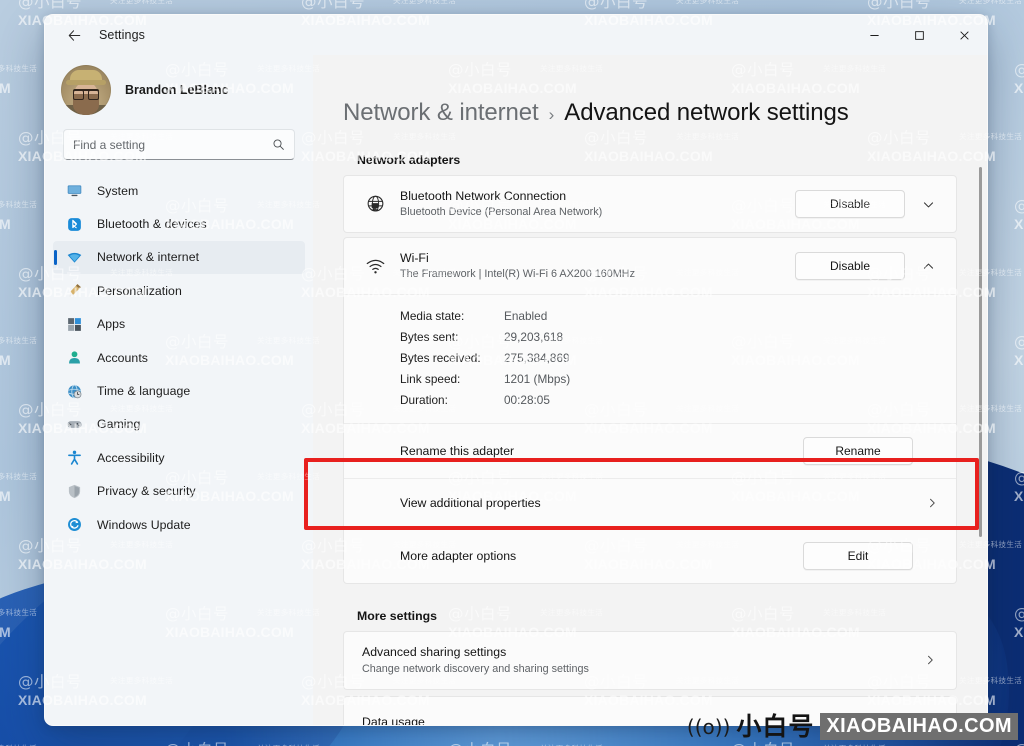 The width and height of the screenshot is (1024, 746). What do you see at coordinates (179, 324) in the screenshot?
I see `sidebar-item-apps: Apps` at bounding box center [179, 324].